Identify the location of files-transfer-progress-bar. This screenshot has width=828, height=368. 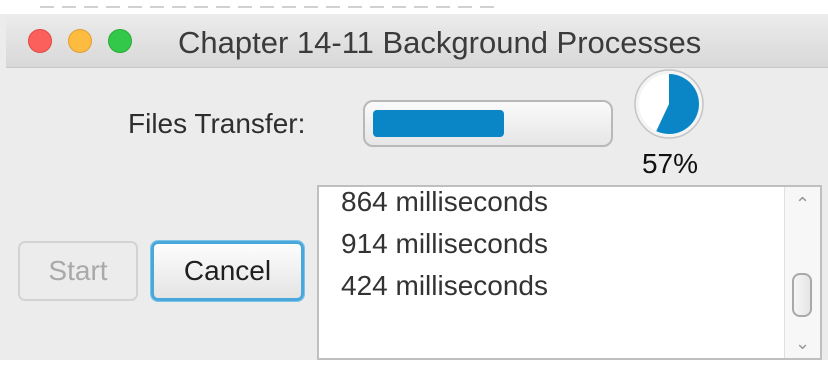
(488, 123).